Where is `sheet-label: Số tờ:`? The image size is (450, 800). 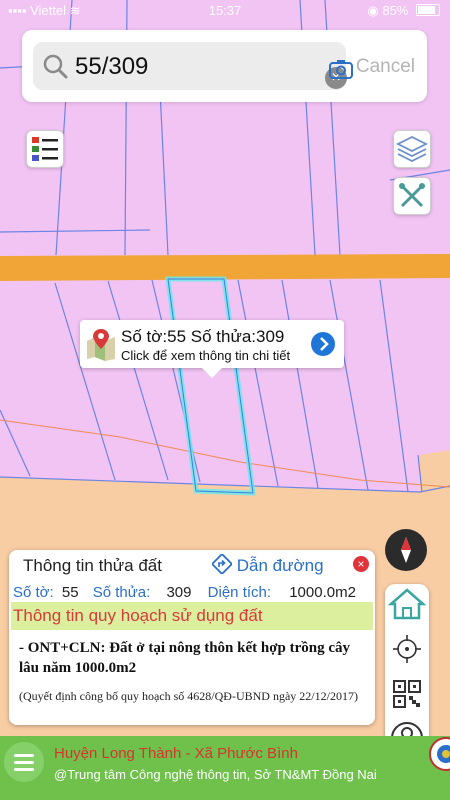 sheet-label: Số tờ: is located at coordinates (33, 592).